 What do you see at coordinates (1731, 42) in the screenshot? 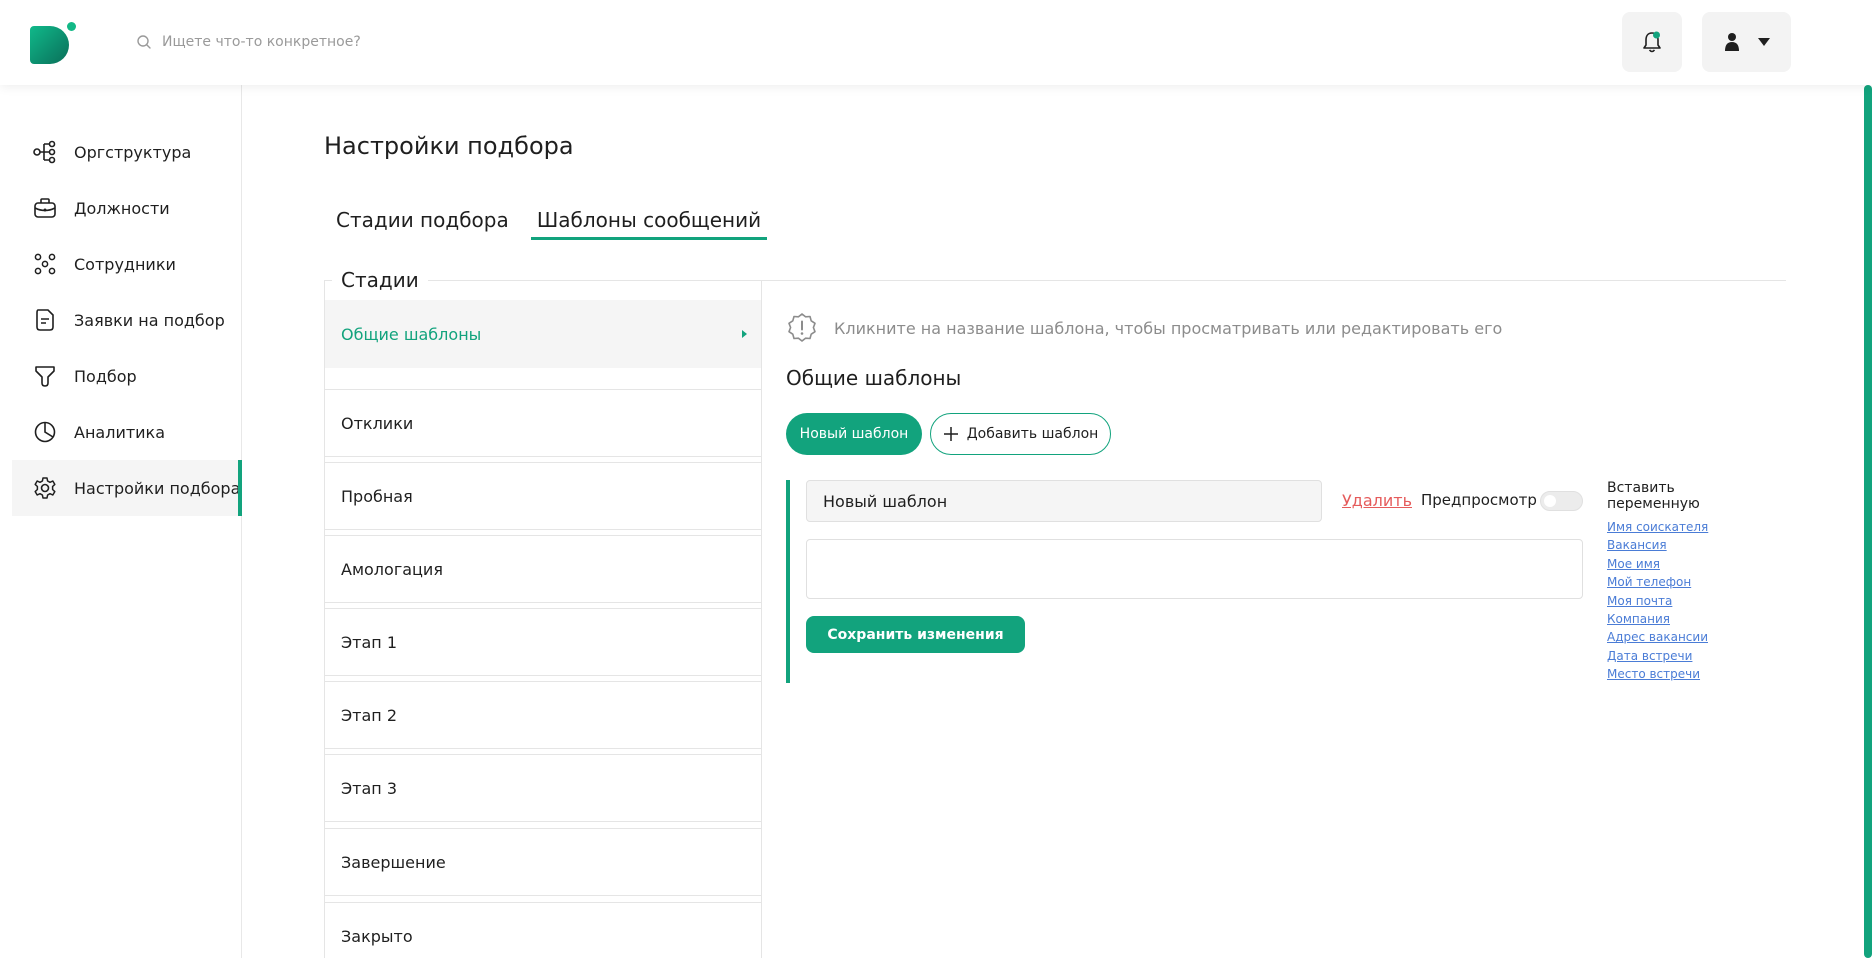
I see `user-icon` at bounding box center [1731, 42].